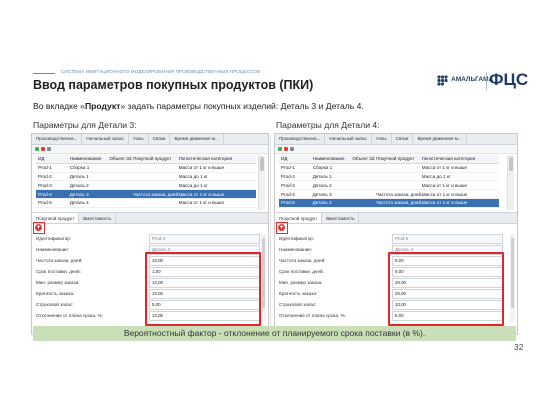 This screenshot has width=540, height=405. What do you see at coordinates (146, 203) in the screenshot?
I see `table-row: Prod-5 Деталь 4 Масса от 1 кг и выше` at bounding box center [146, 203].